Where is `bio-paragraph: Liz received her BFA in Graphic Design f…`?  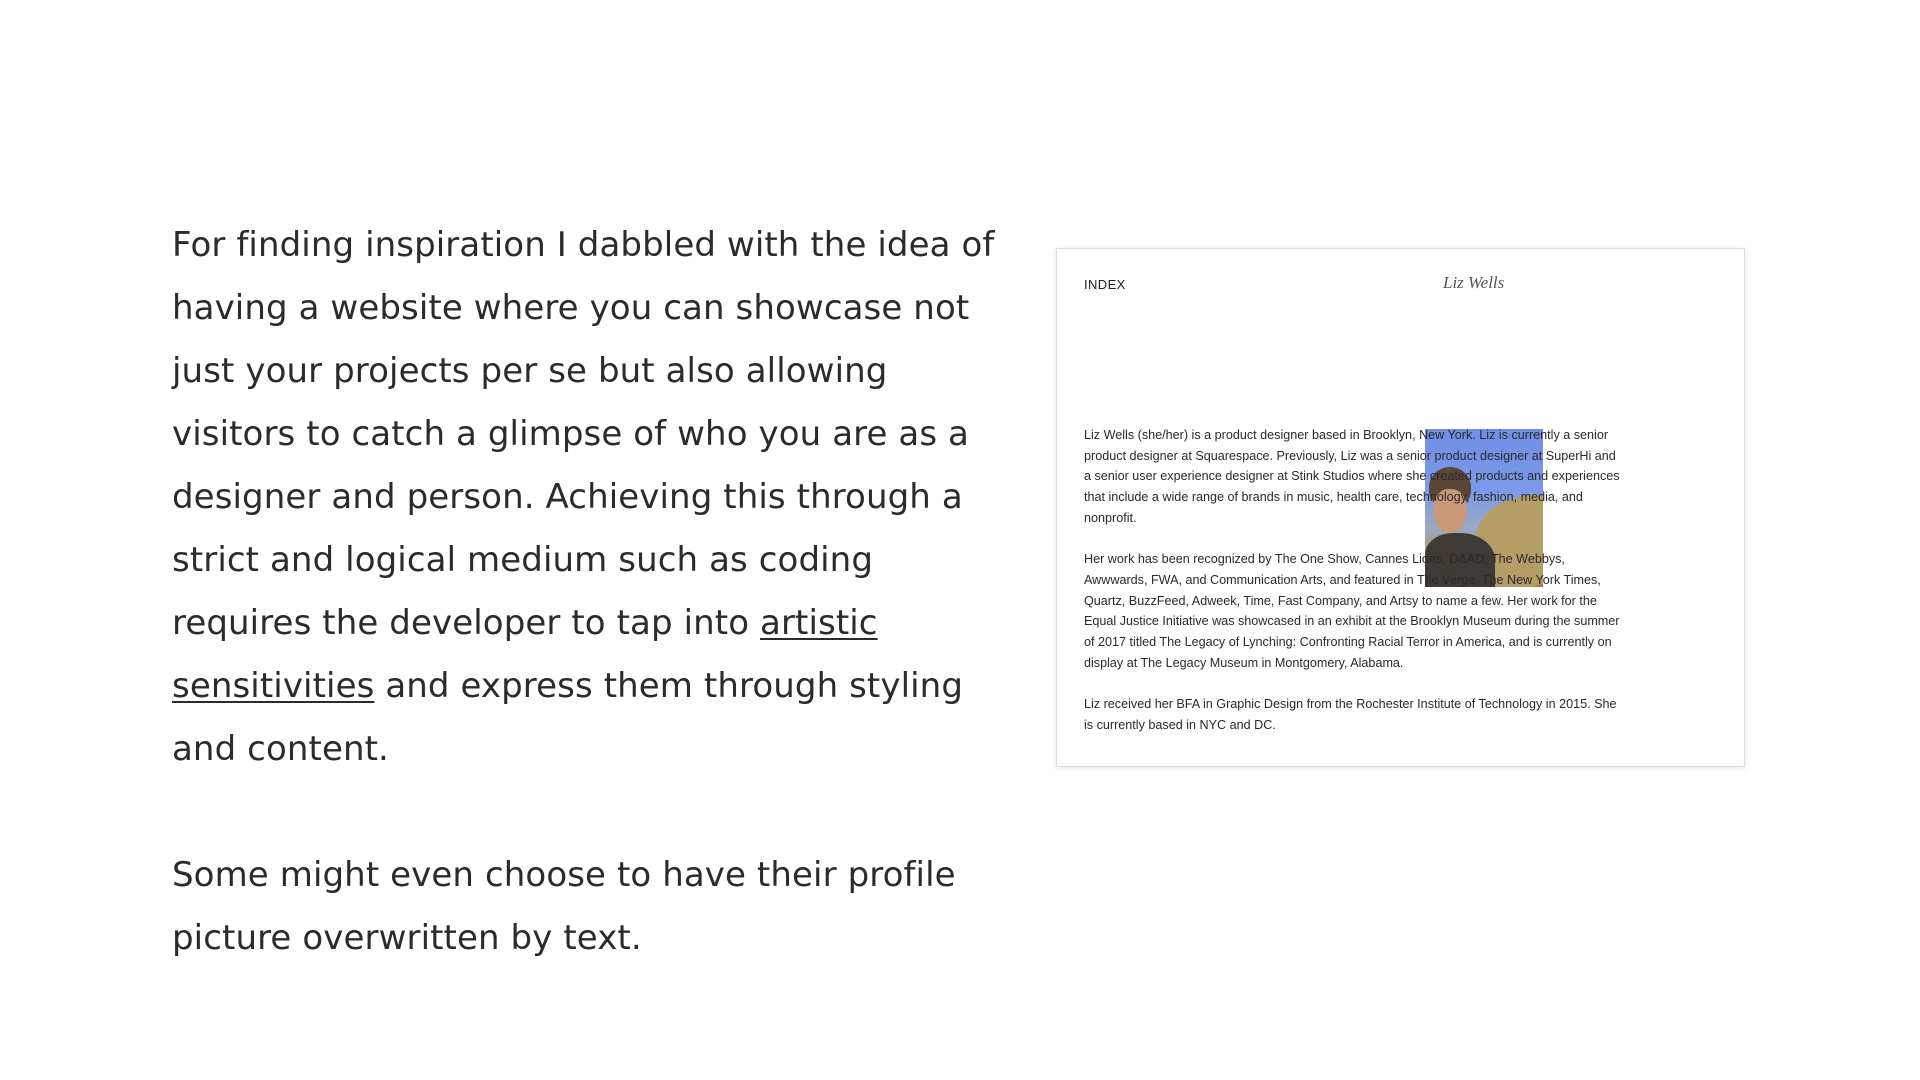 bio-paragraph: Liz received her BFA in Graphic Design f… is located at coordinates (1350, 714).